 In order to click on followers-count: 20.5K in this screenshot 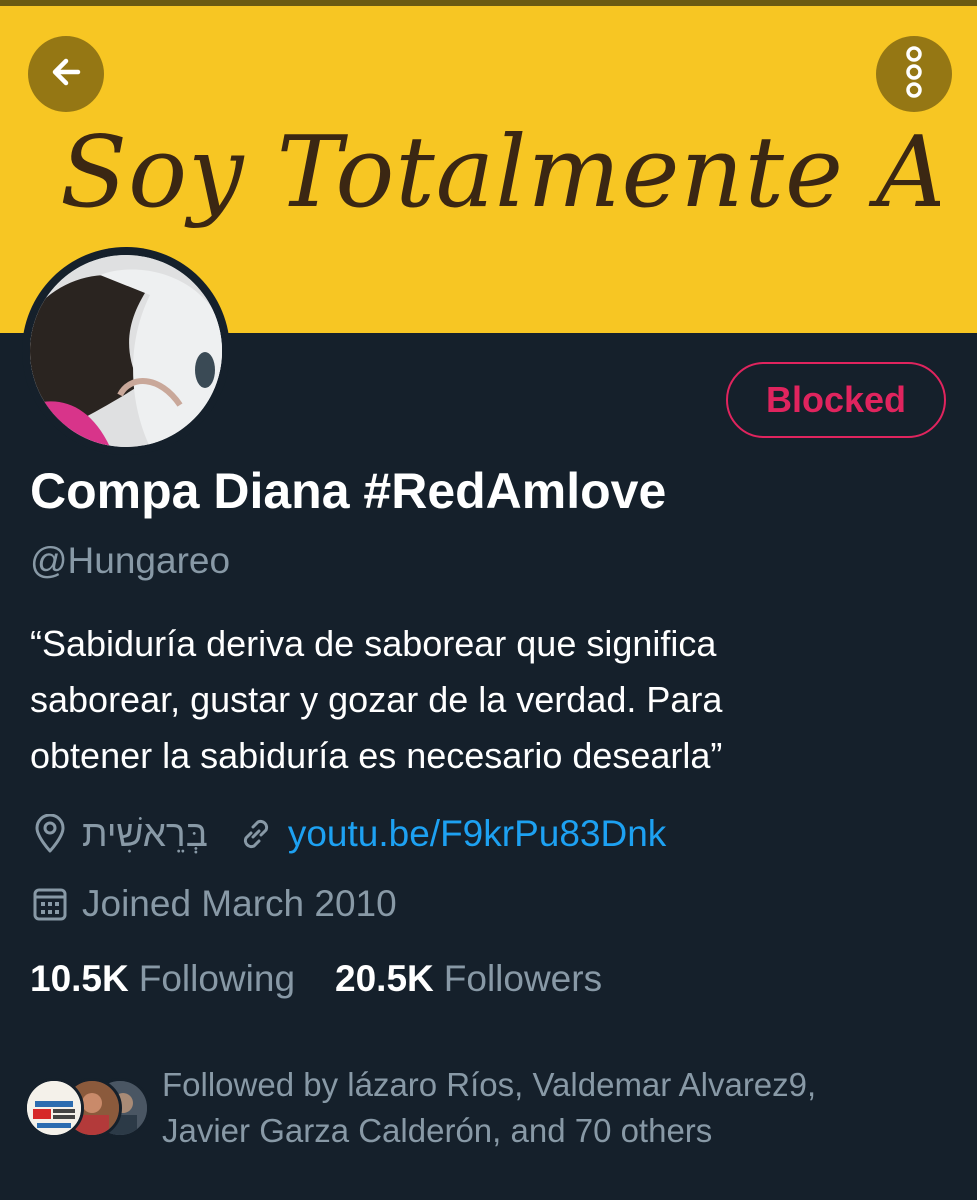, I will do `click(384, 978)`.